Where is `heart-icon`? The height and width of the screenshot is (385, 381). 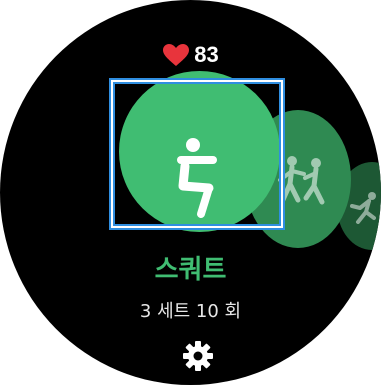
heart-icon is located at coordinates (176, 55).